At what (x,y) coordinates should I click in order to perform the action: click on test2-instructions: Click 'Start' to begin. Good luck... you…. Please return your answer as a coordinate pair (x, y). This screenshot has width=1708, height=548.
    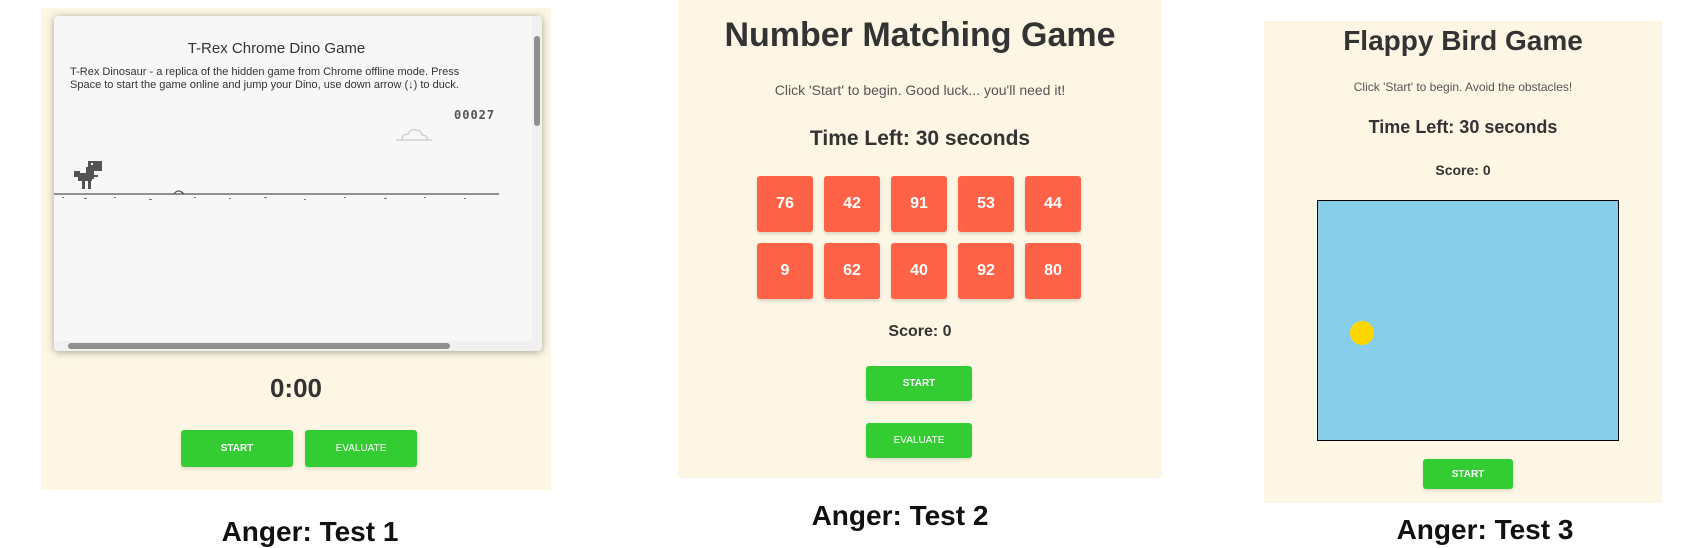
    Looking at the image, I should click on (920, 90).